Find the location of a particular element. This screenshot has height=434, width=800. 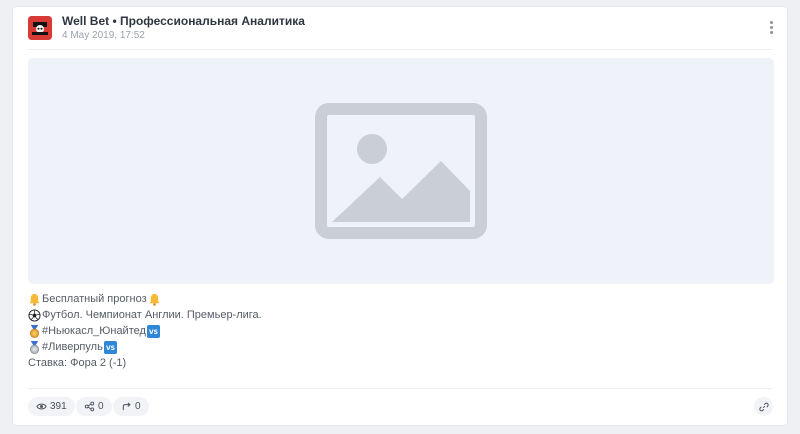

bet-line: Ставка: Фора 2 (-1) is located at coordinates (77, 363).